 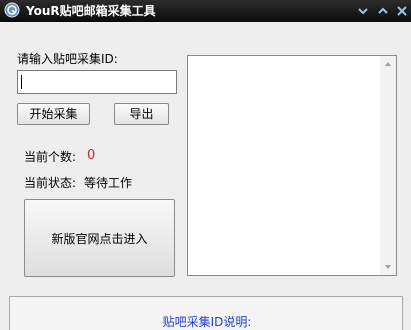 What do you see at coordinates (97, 82) in the screenshot?
I see `tieba-id-input` at bounding box center [97, 82].